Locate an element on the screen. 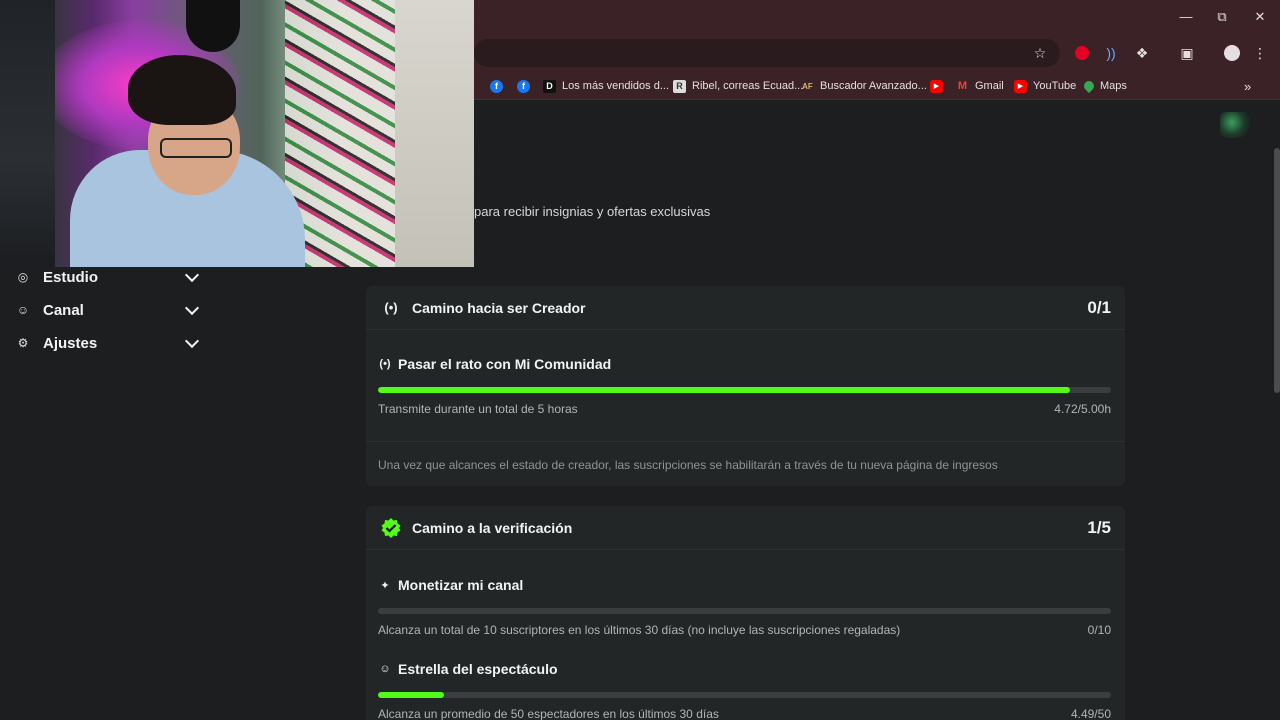 The image size is (1280, 720). restore-icon: ⧉ is located at coordinates (1222, 17).